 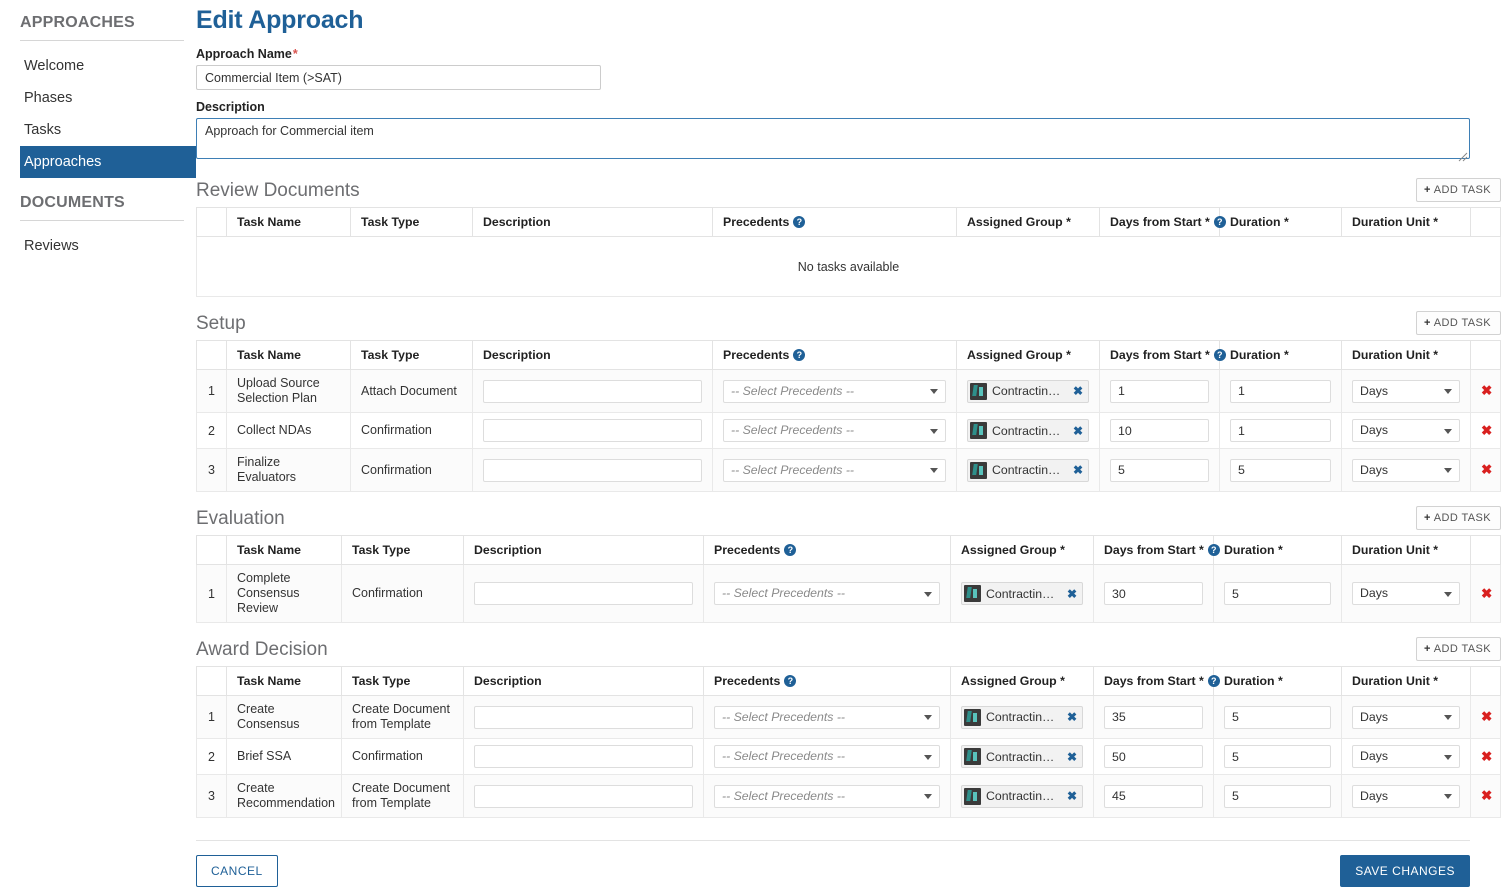 What do you see at coordinates (402, 717) in the screenshot?
I see `row-task-type: Create Document from Template` at bounding box center [402, 717].